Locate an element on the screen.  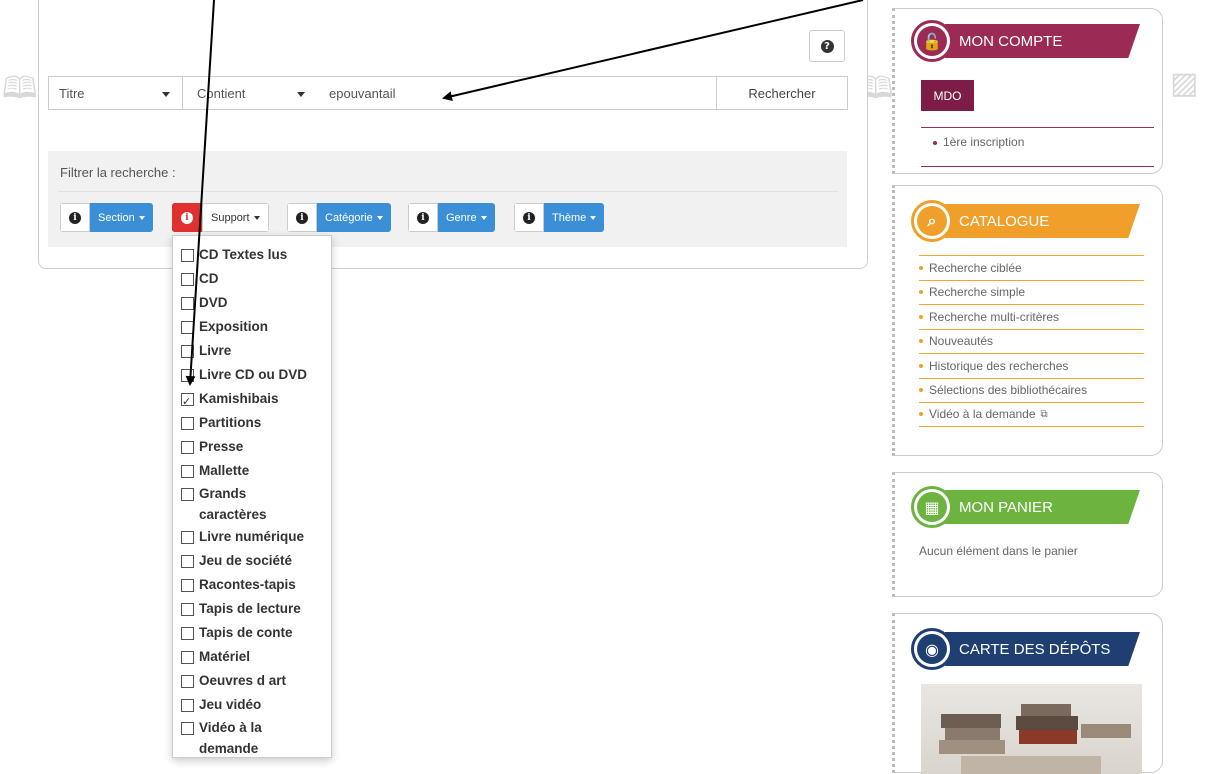
cart-title: MON PANIER is located at coordinates (1042, 507).